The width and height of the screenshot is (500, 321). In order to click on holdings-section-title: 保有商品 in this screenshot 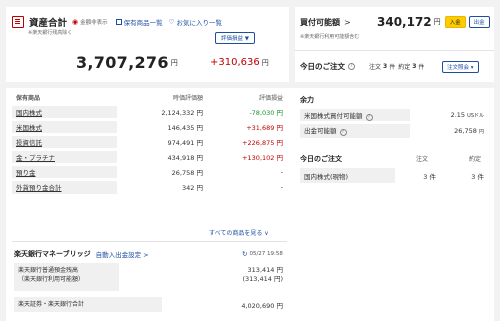, I will do `click(28, 98)`.